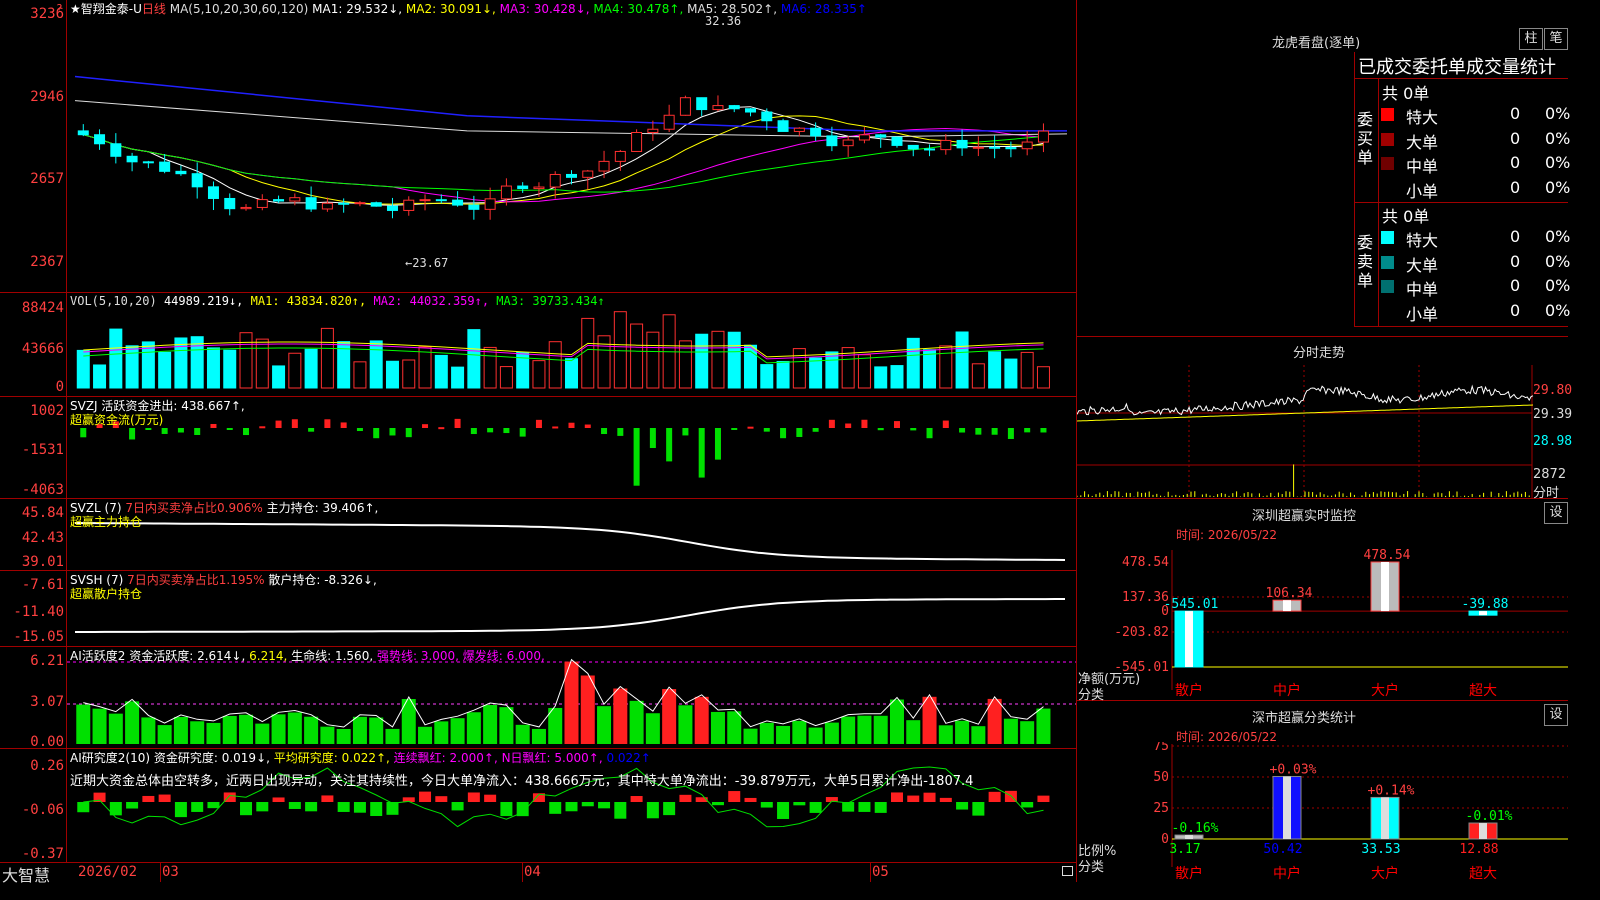  What do you see at coordinates (1287, 690) in the screenshot?
I see `szm-category: 中户` at bounding box center [1287, 690].